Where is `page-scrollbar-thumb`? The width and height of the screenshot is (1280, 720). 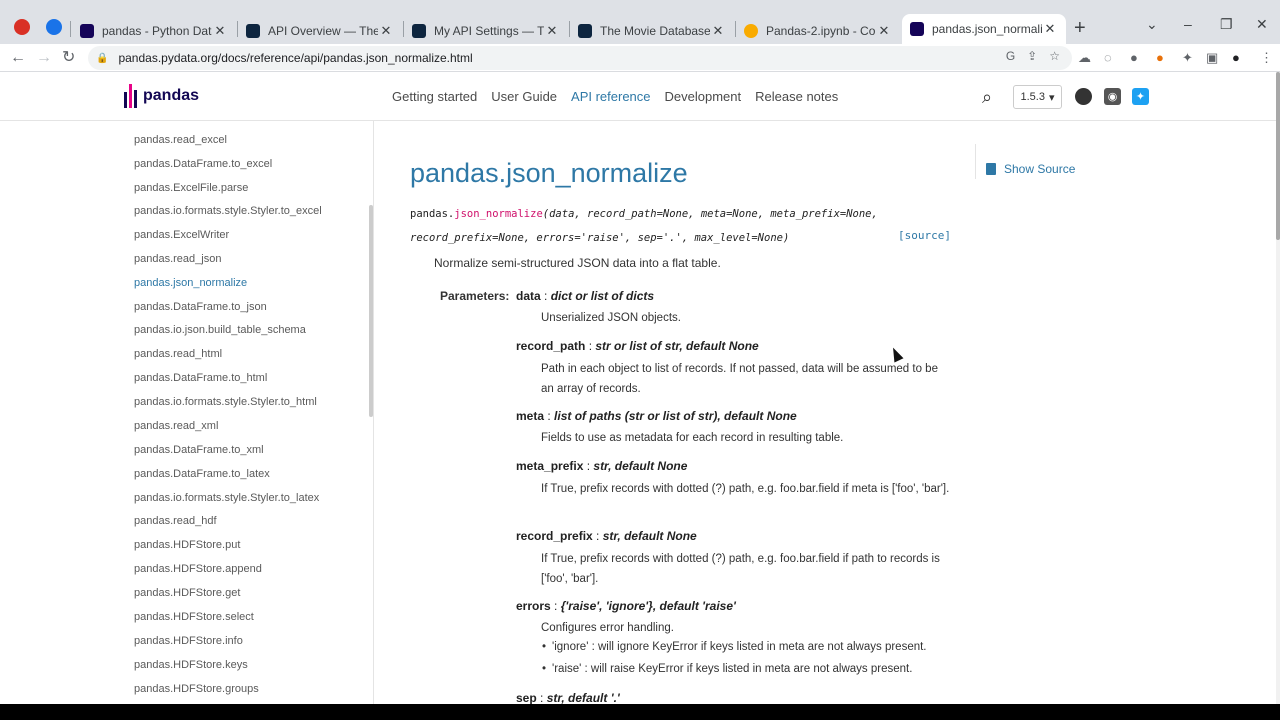
page-scrollbar-thumb is located at coordinates (1278, 156).